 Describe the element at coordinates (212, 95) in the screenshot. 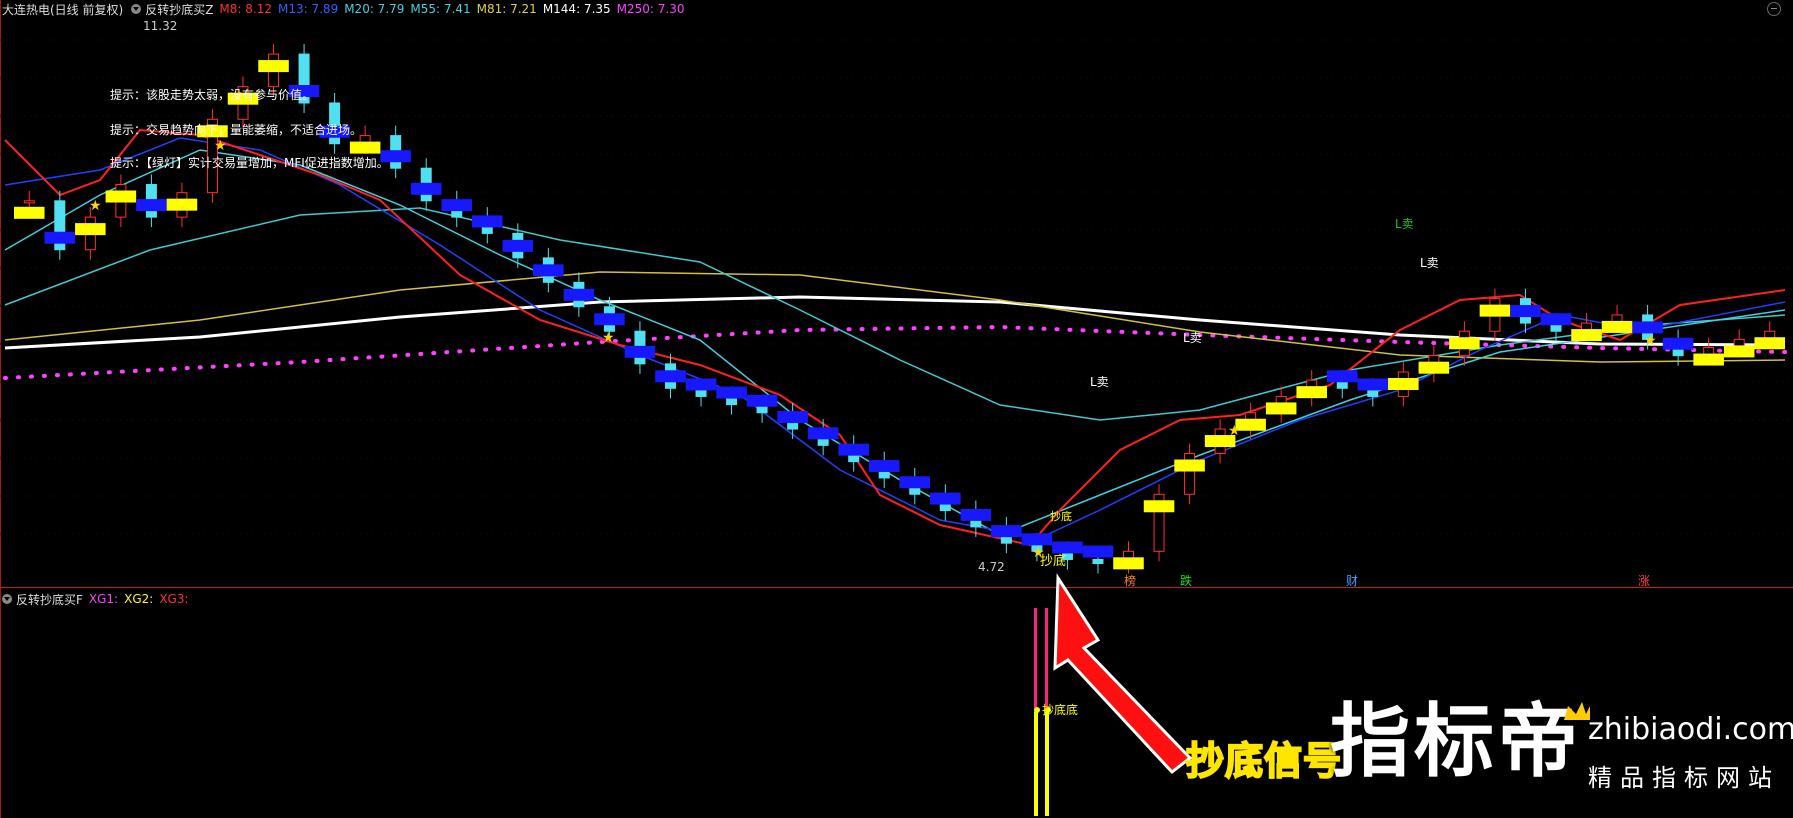

I see `tip-1: 提示：该股走势太弱，没有参与价值。` at that location.